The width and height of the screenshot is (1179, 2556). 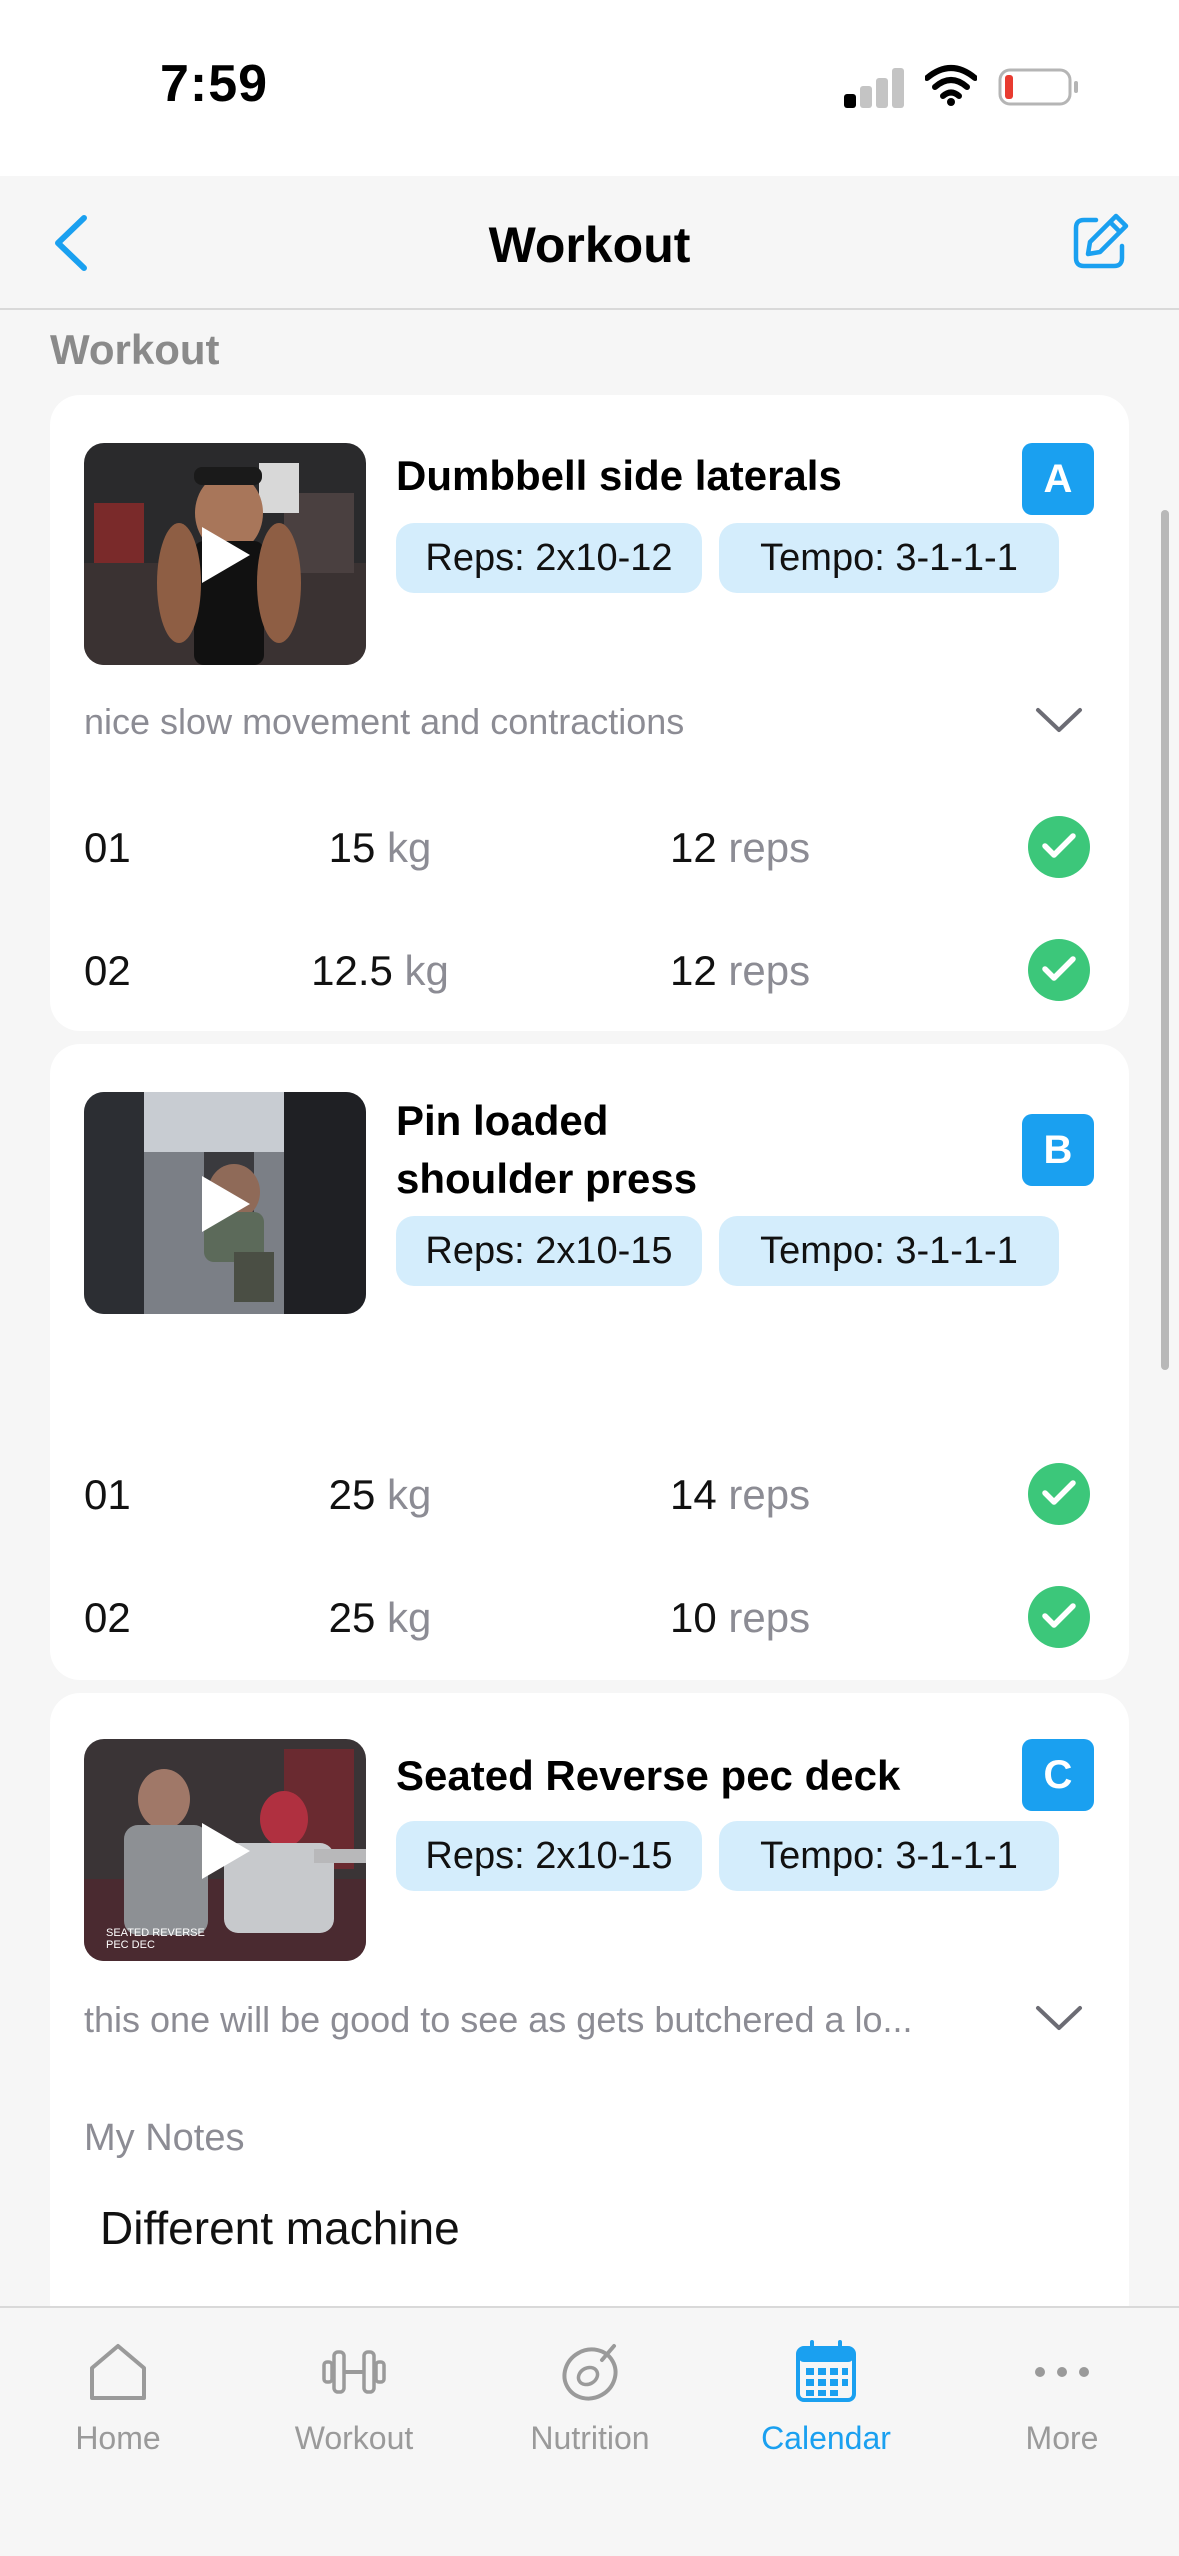 What do you see at coordinates (354, 2372) in the screenshot?
I see `dumbbell-icon` at bounding box center [354, 2372].